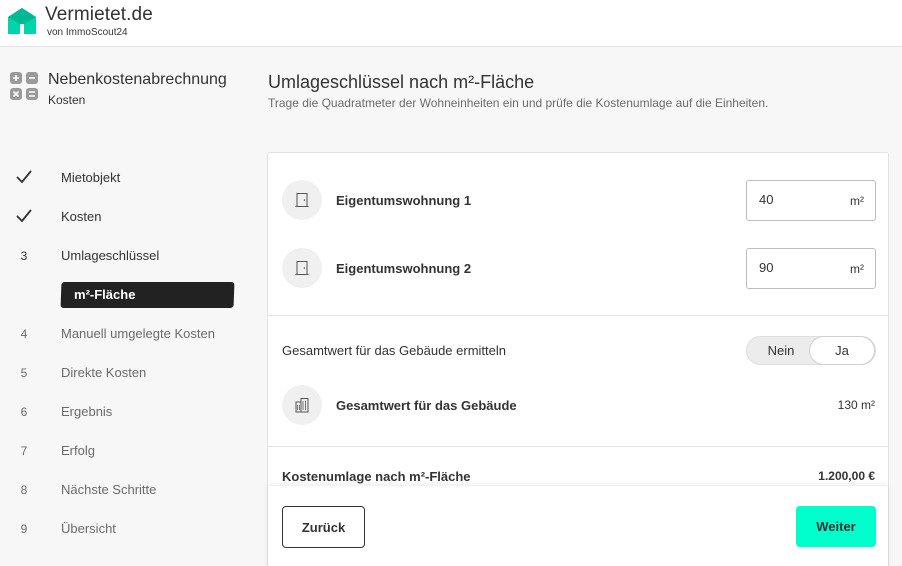 The height and width of the screenshot is (566, 902). Describe the element at coordinates (88, 528) in the screenshot. I see `step-label: Übersicht` at that location.